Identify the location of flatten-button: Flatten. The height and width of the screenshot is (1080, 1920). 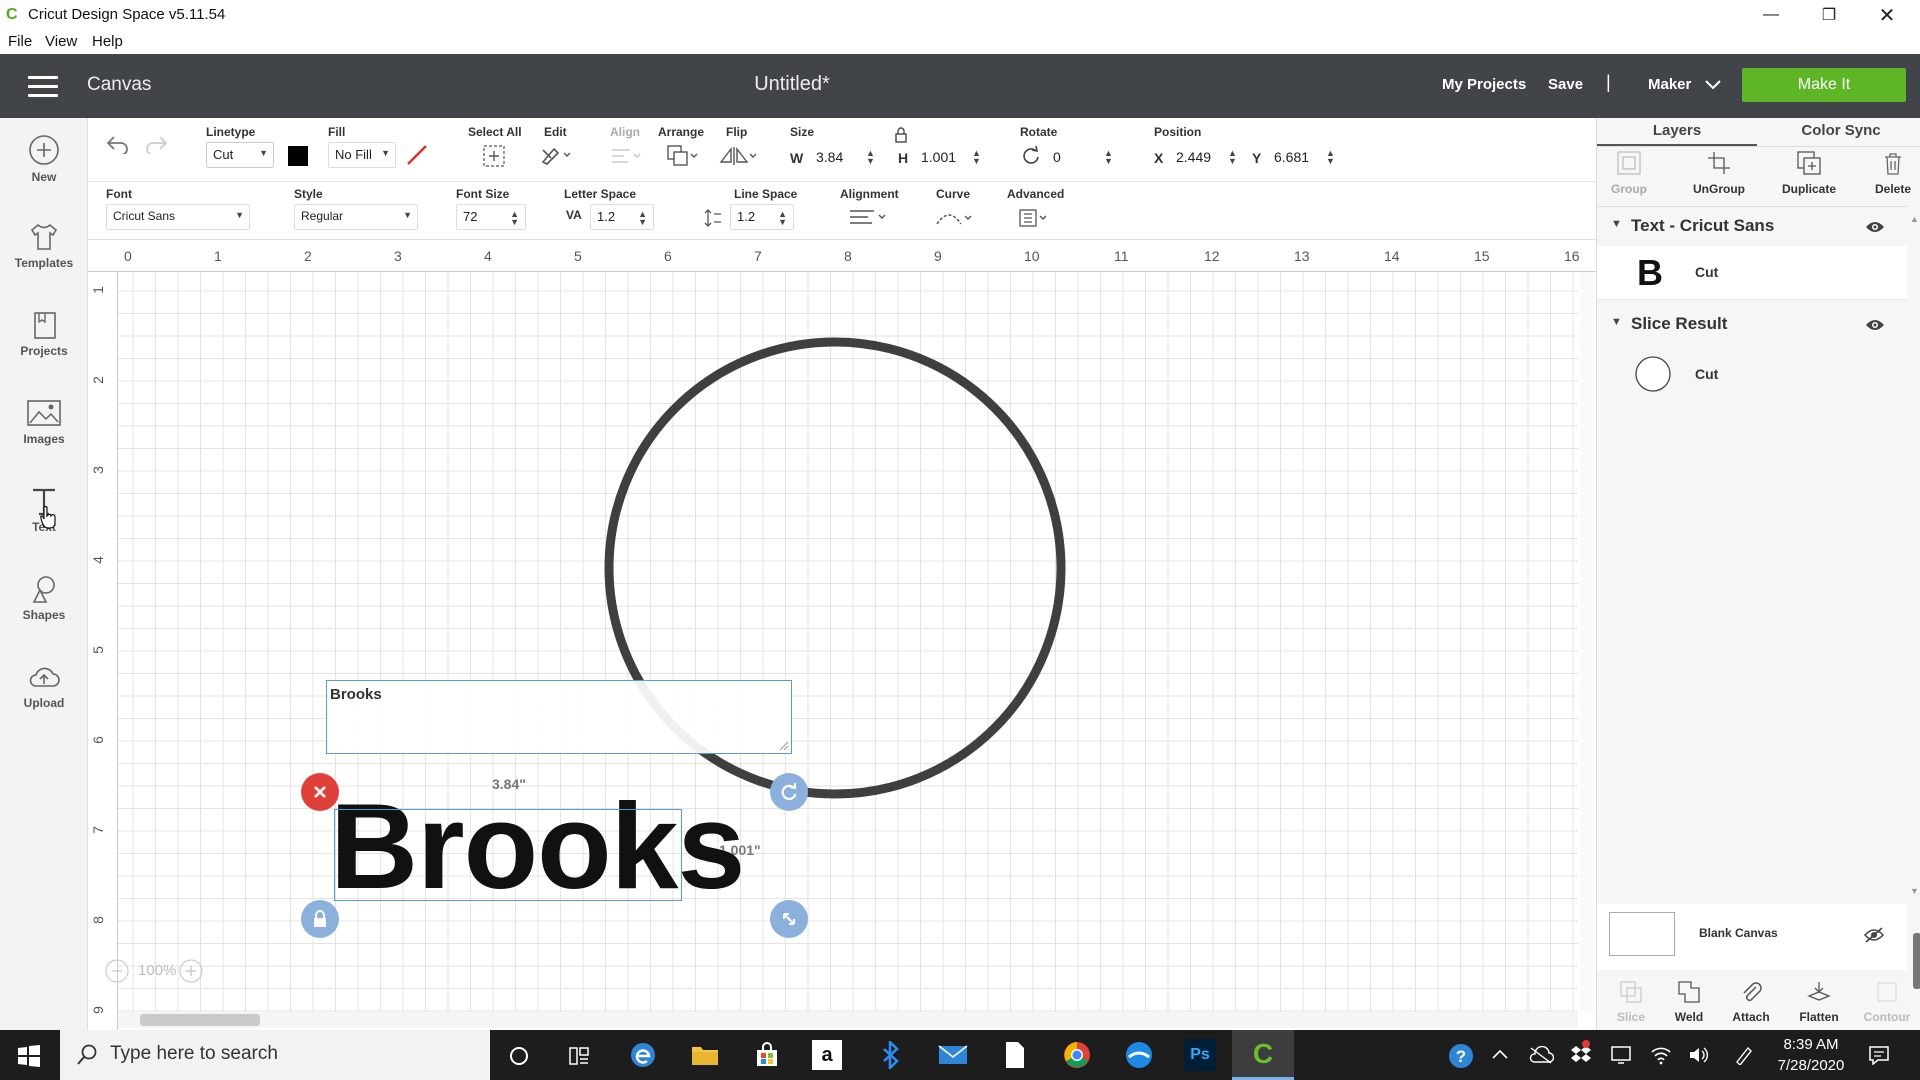
(1819, 1002).